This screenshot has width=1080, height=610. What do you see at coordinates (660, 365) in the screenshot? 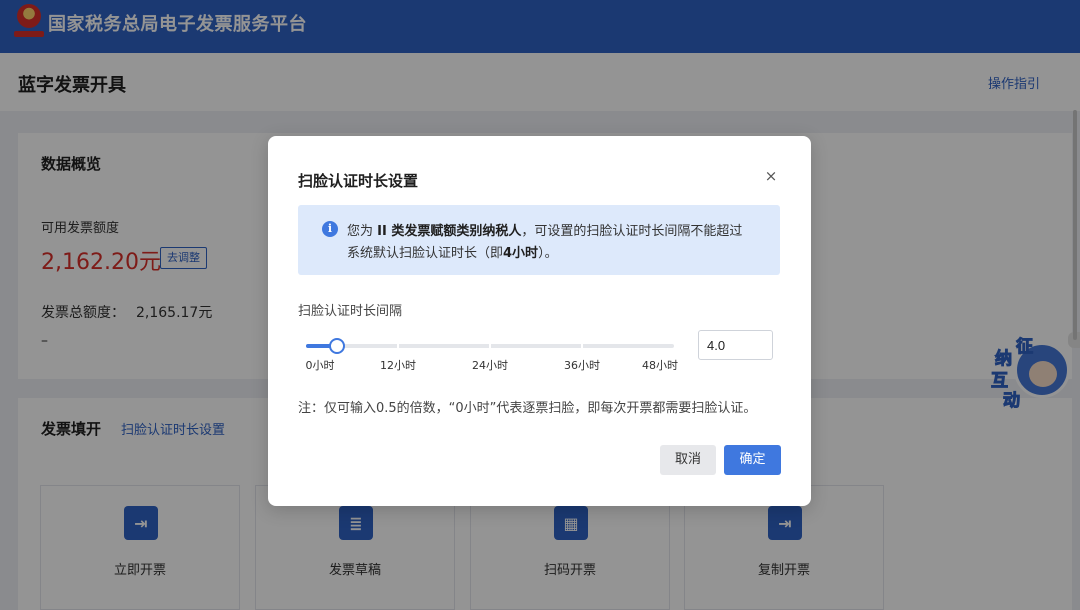
I see `slider-tick-label: 48小时` at bounding box center [660, 365].